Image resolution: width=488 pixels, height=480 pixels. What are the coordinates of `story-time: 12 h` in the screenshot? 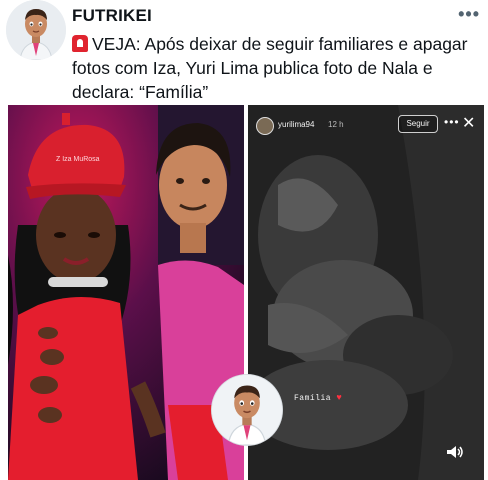 It's located at (336, 124).